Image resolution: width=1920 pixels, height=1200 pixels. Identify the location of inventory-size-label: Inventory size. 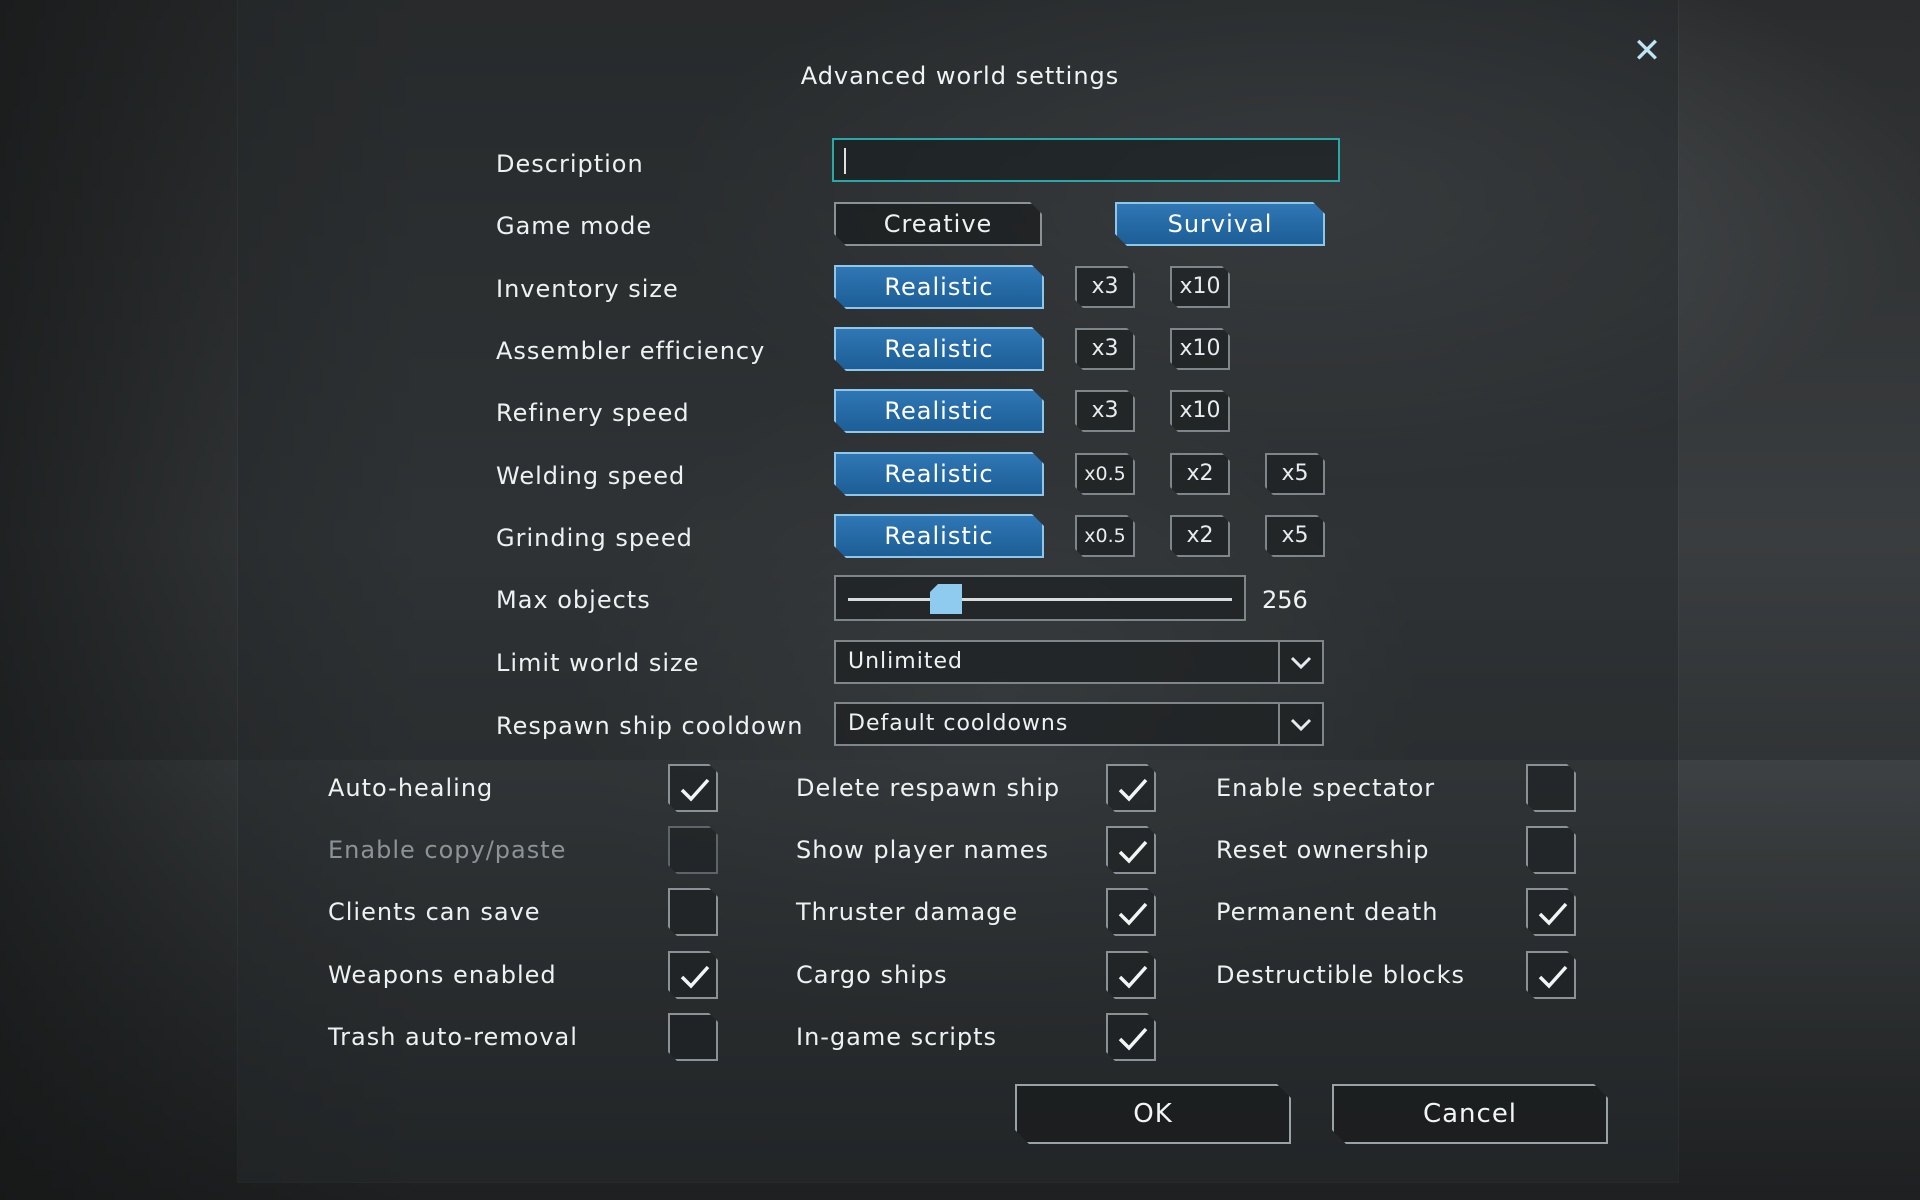
(587, 289).